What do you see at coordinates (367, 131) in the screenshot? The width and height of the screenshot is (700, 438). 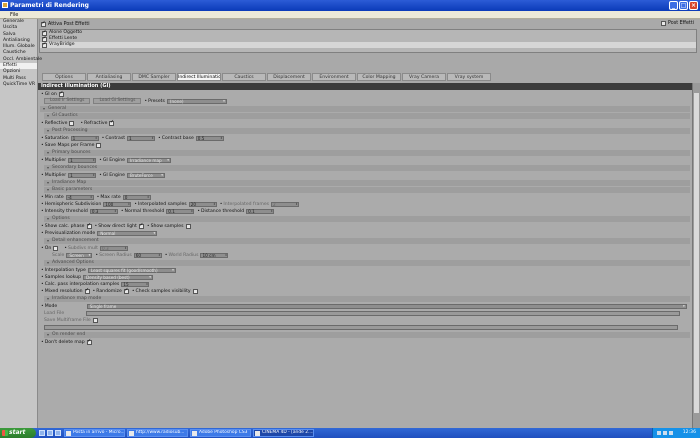 I see `section-post-processing: Post Processing` at bounding box center [367, 131].